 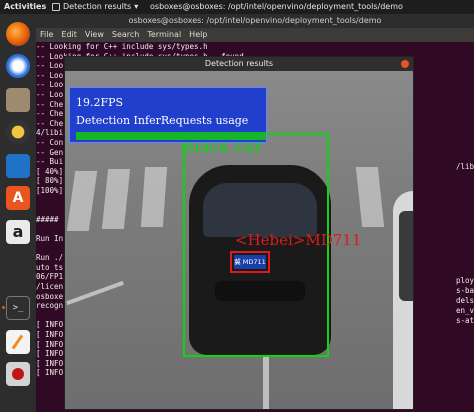 What do you see at coordinates (18, 342) in the screenshot?
I see `text-editor-icon` at bounding box center [18, 342].